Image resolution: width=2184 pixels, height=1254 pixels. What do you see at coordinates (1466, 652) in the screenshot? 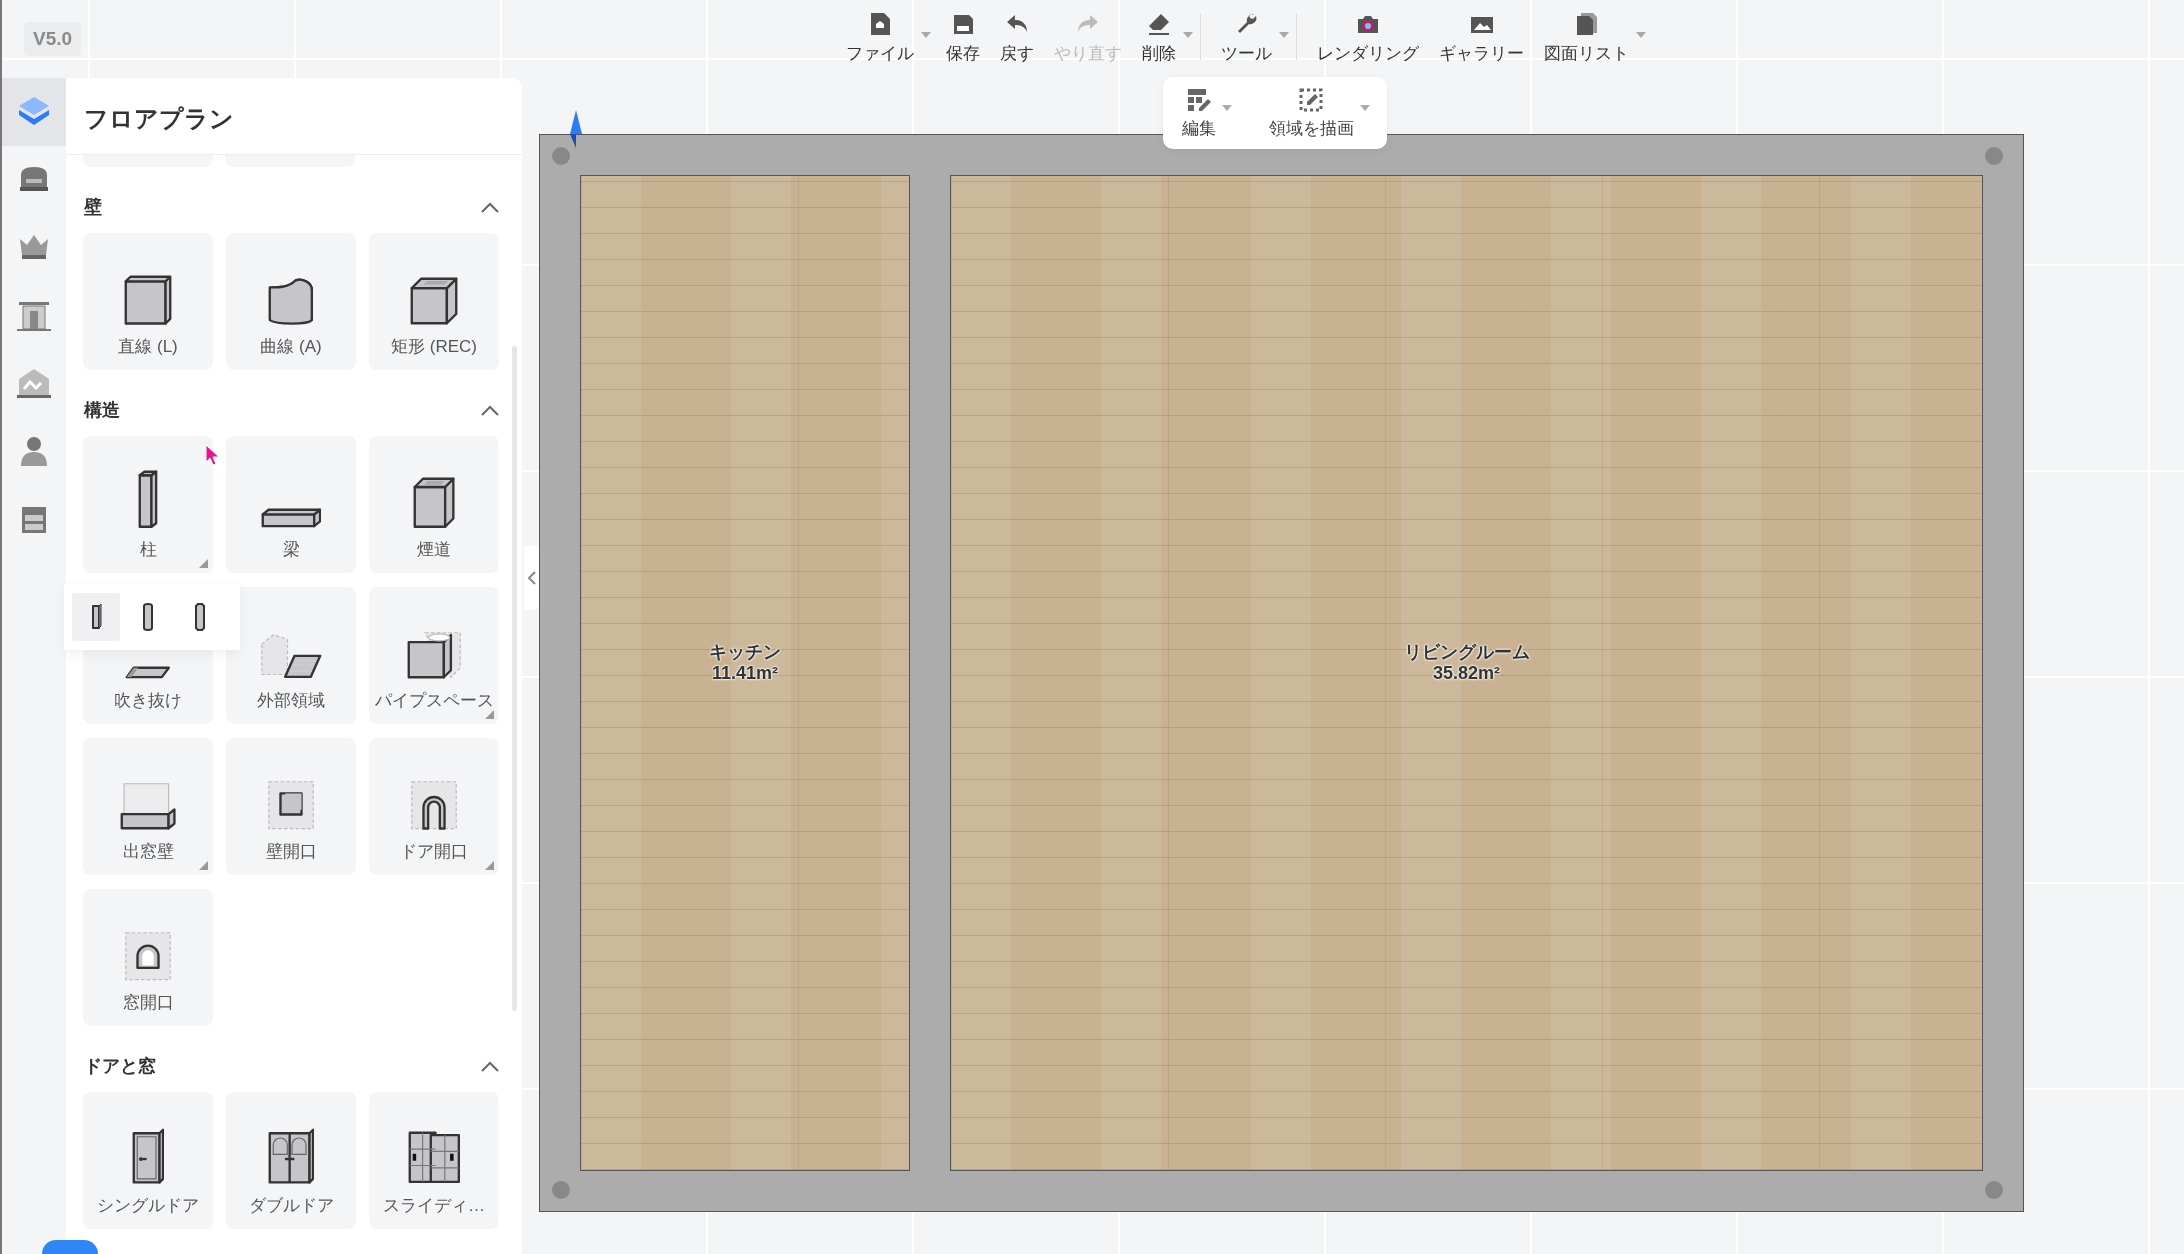
I see `room-name: リビングルーム` at bounding box center [1466, 652].